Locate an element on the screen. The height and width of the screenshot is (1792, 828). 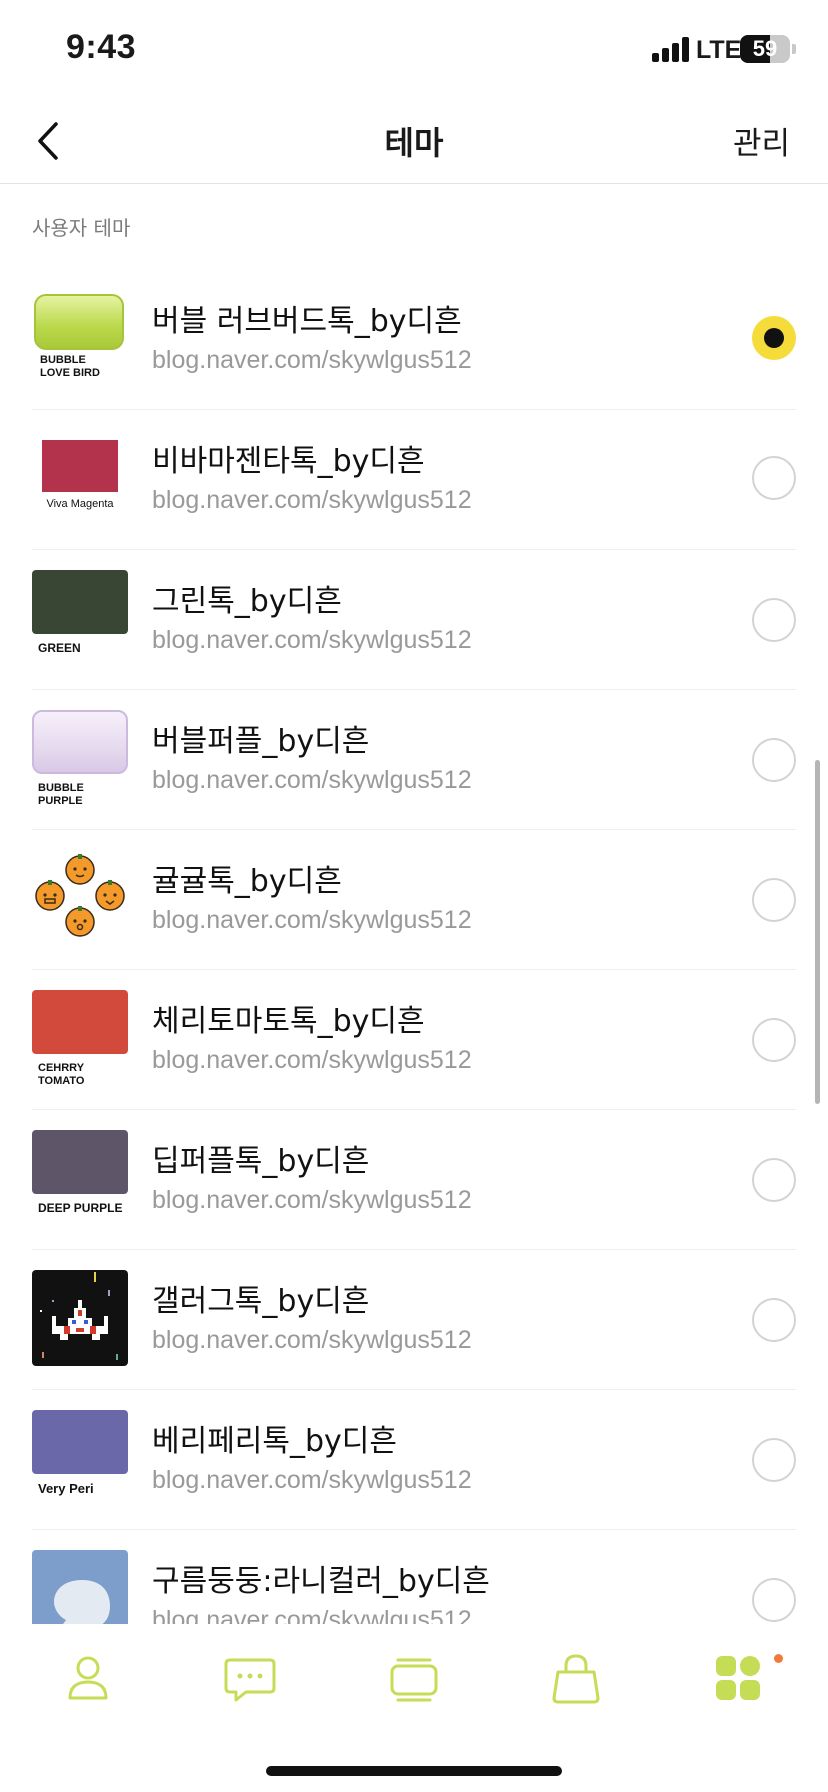
tab-chats is located at coordinates (250, 1678).